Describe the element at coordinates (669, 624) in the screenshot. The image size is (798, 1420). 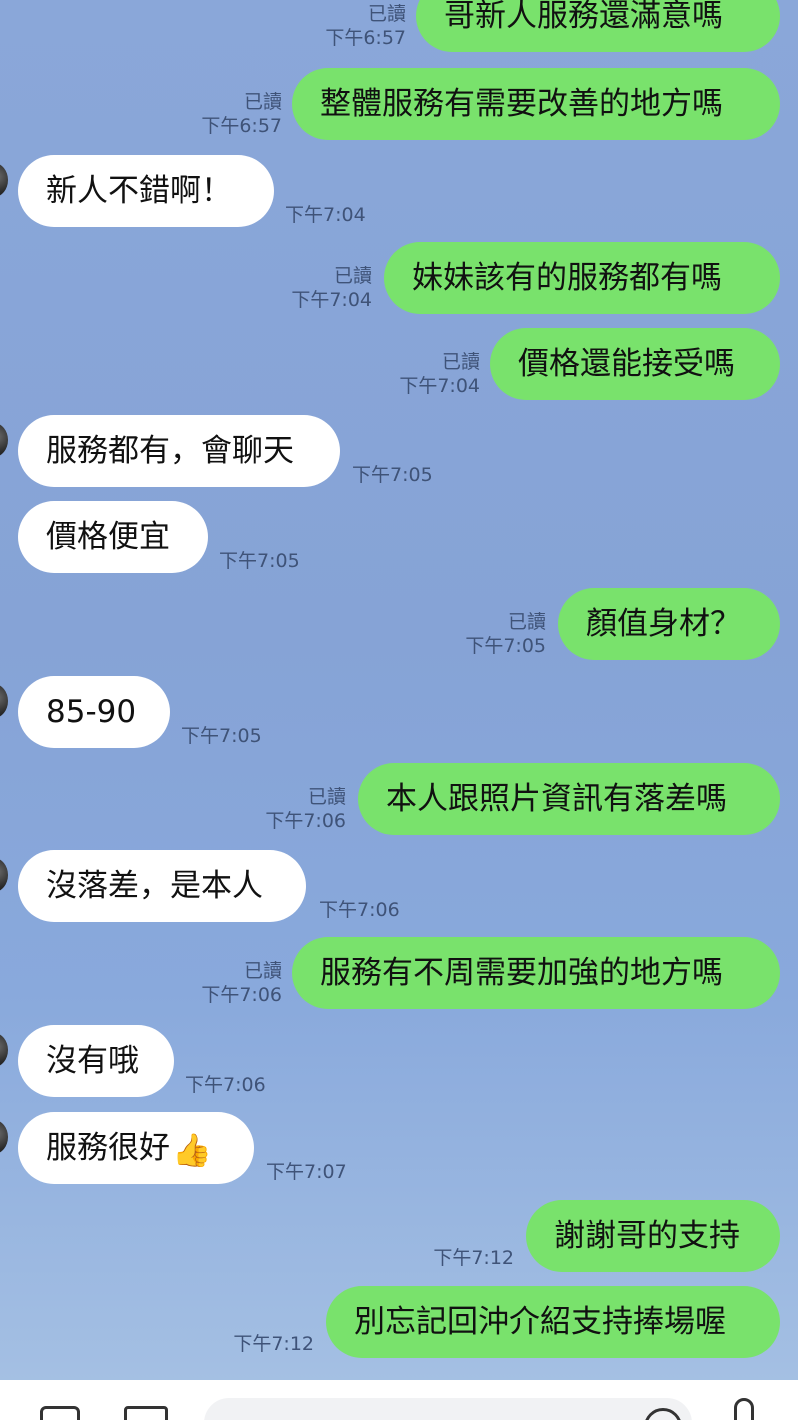
I see `sent-message-bubble: 顏值身材？` at that location.